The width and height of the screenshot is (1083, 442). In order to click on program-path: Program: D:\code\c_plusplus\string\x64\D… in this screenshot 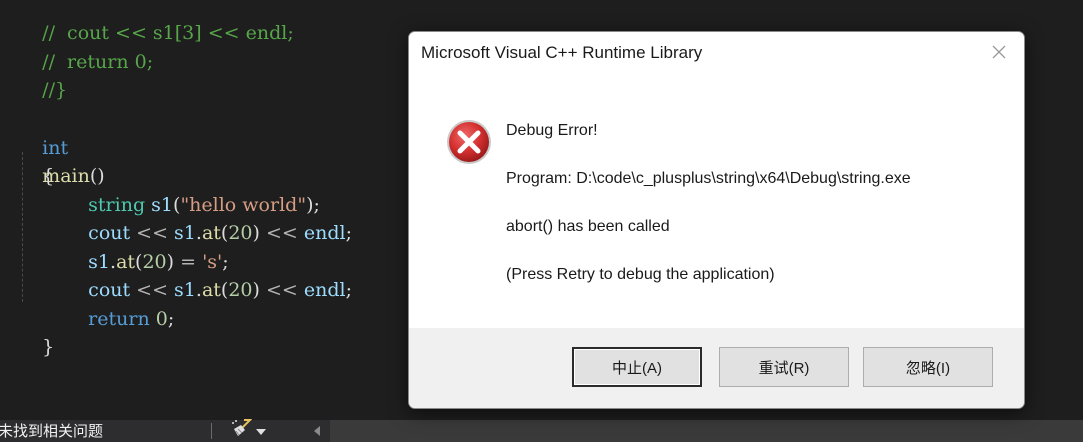, I will do `click(708, 178)`.